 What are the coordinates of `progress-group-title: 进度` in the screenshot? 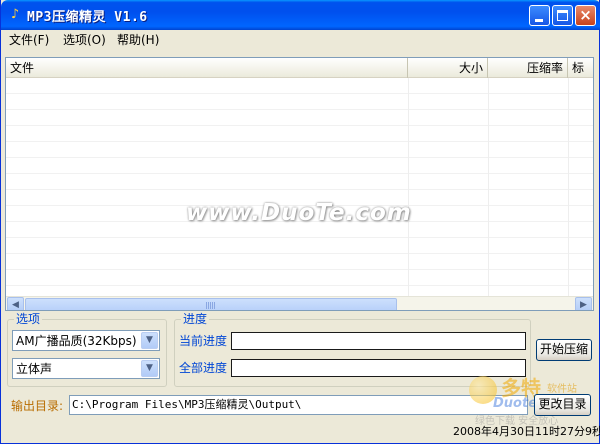 It's located at (195, 319).